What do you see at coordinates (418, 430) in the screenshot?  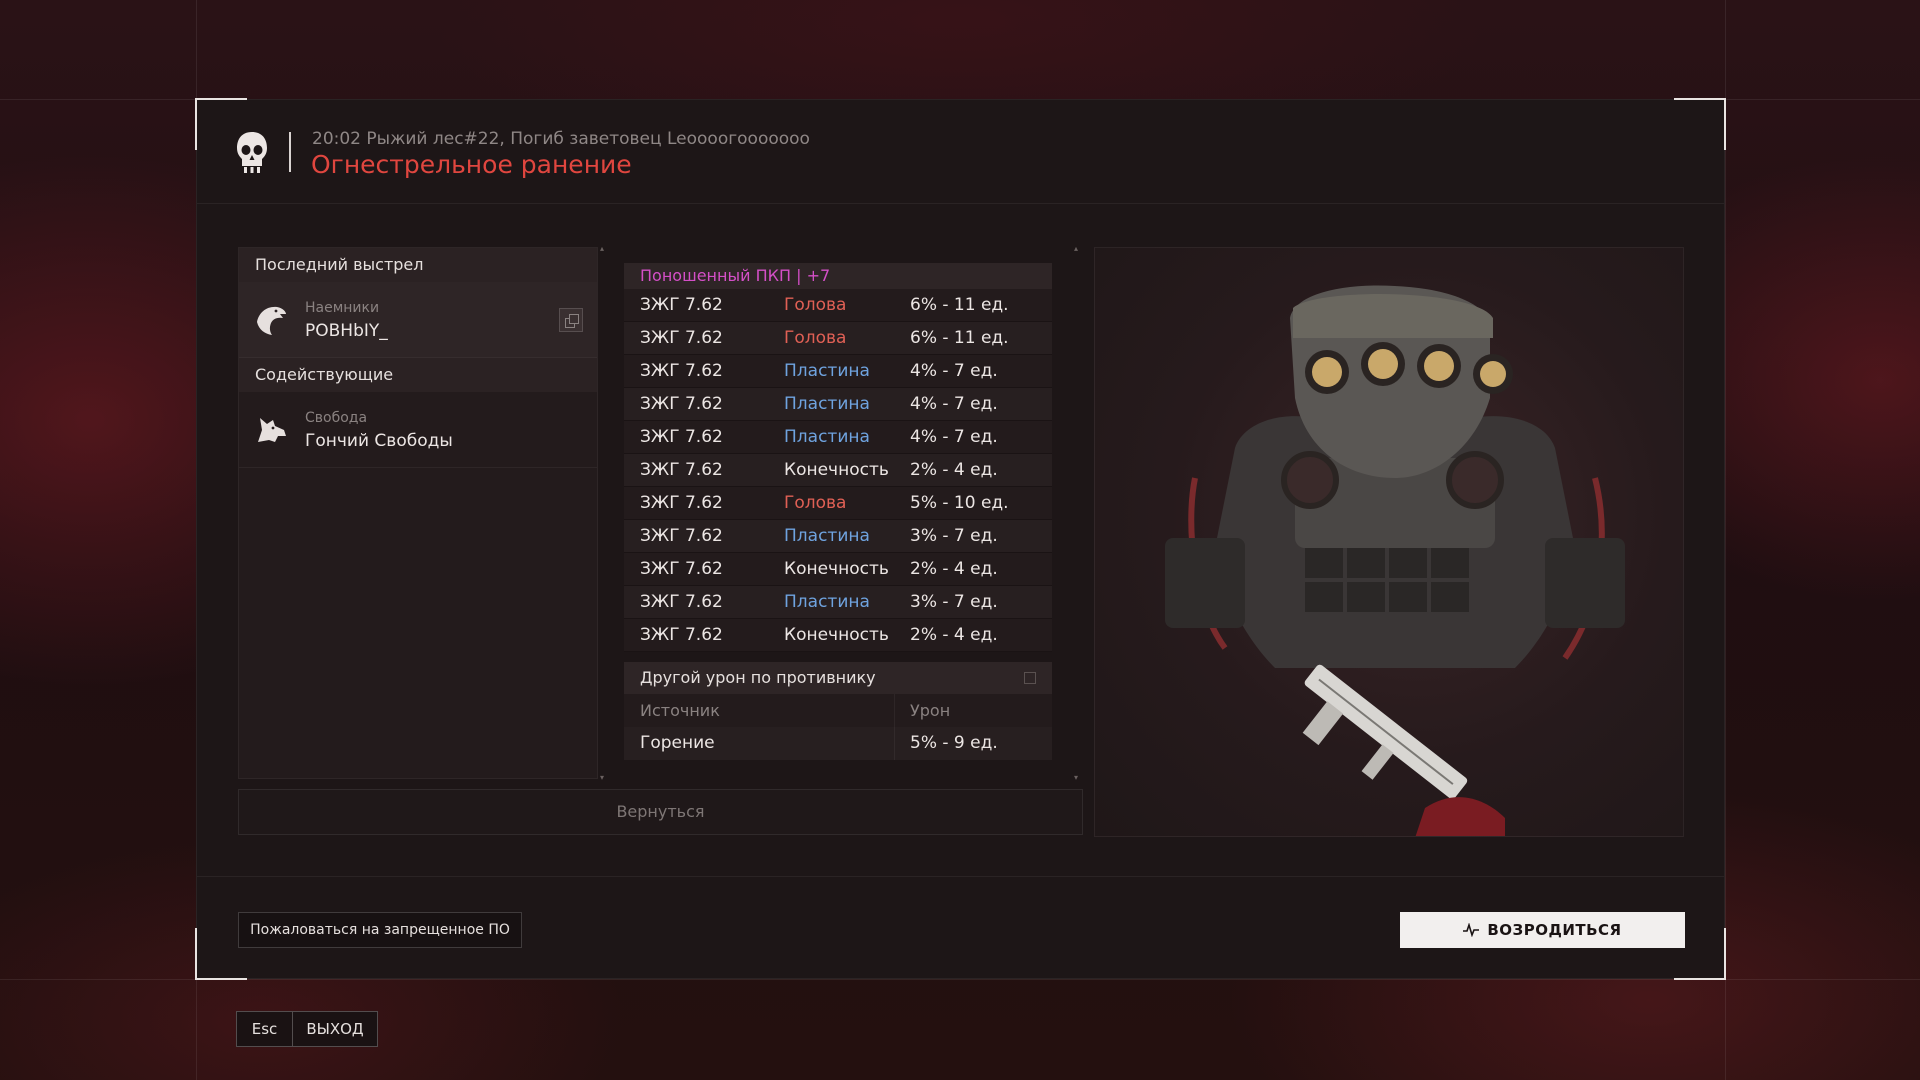 I see `assist-row: Свобода Гончий Свободы` at bounding box center [418, 430].